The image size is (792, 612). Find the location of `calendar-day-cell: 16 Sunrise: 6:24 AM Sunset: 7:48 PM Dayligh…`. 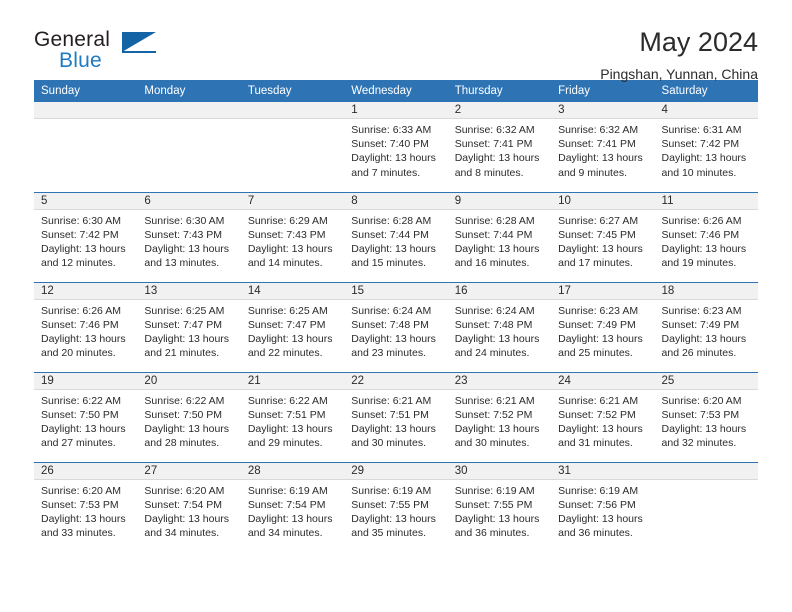

calendar-day-cell: 16 Sunrise: 6:24 AM Sunset: 7:48 PM Dayligh… is located at coordinates (499, 326).